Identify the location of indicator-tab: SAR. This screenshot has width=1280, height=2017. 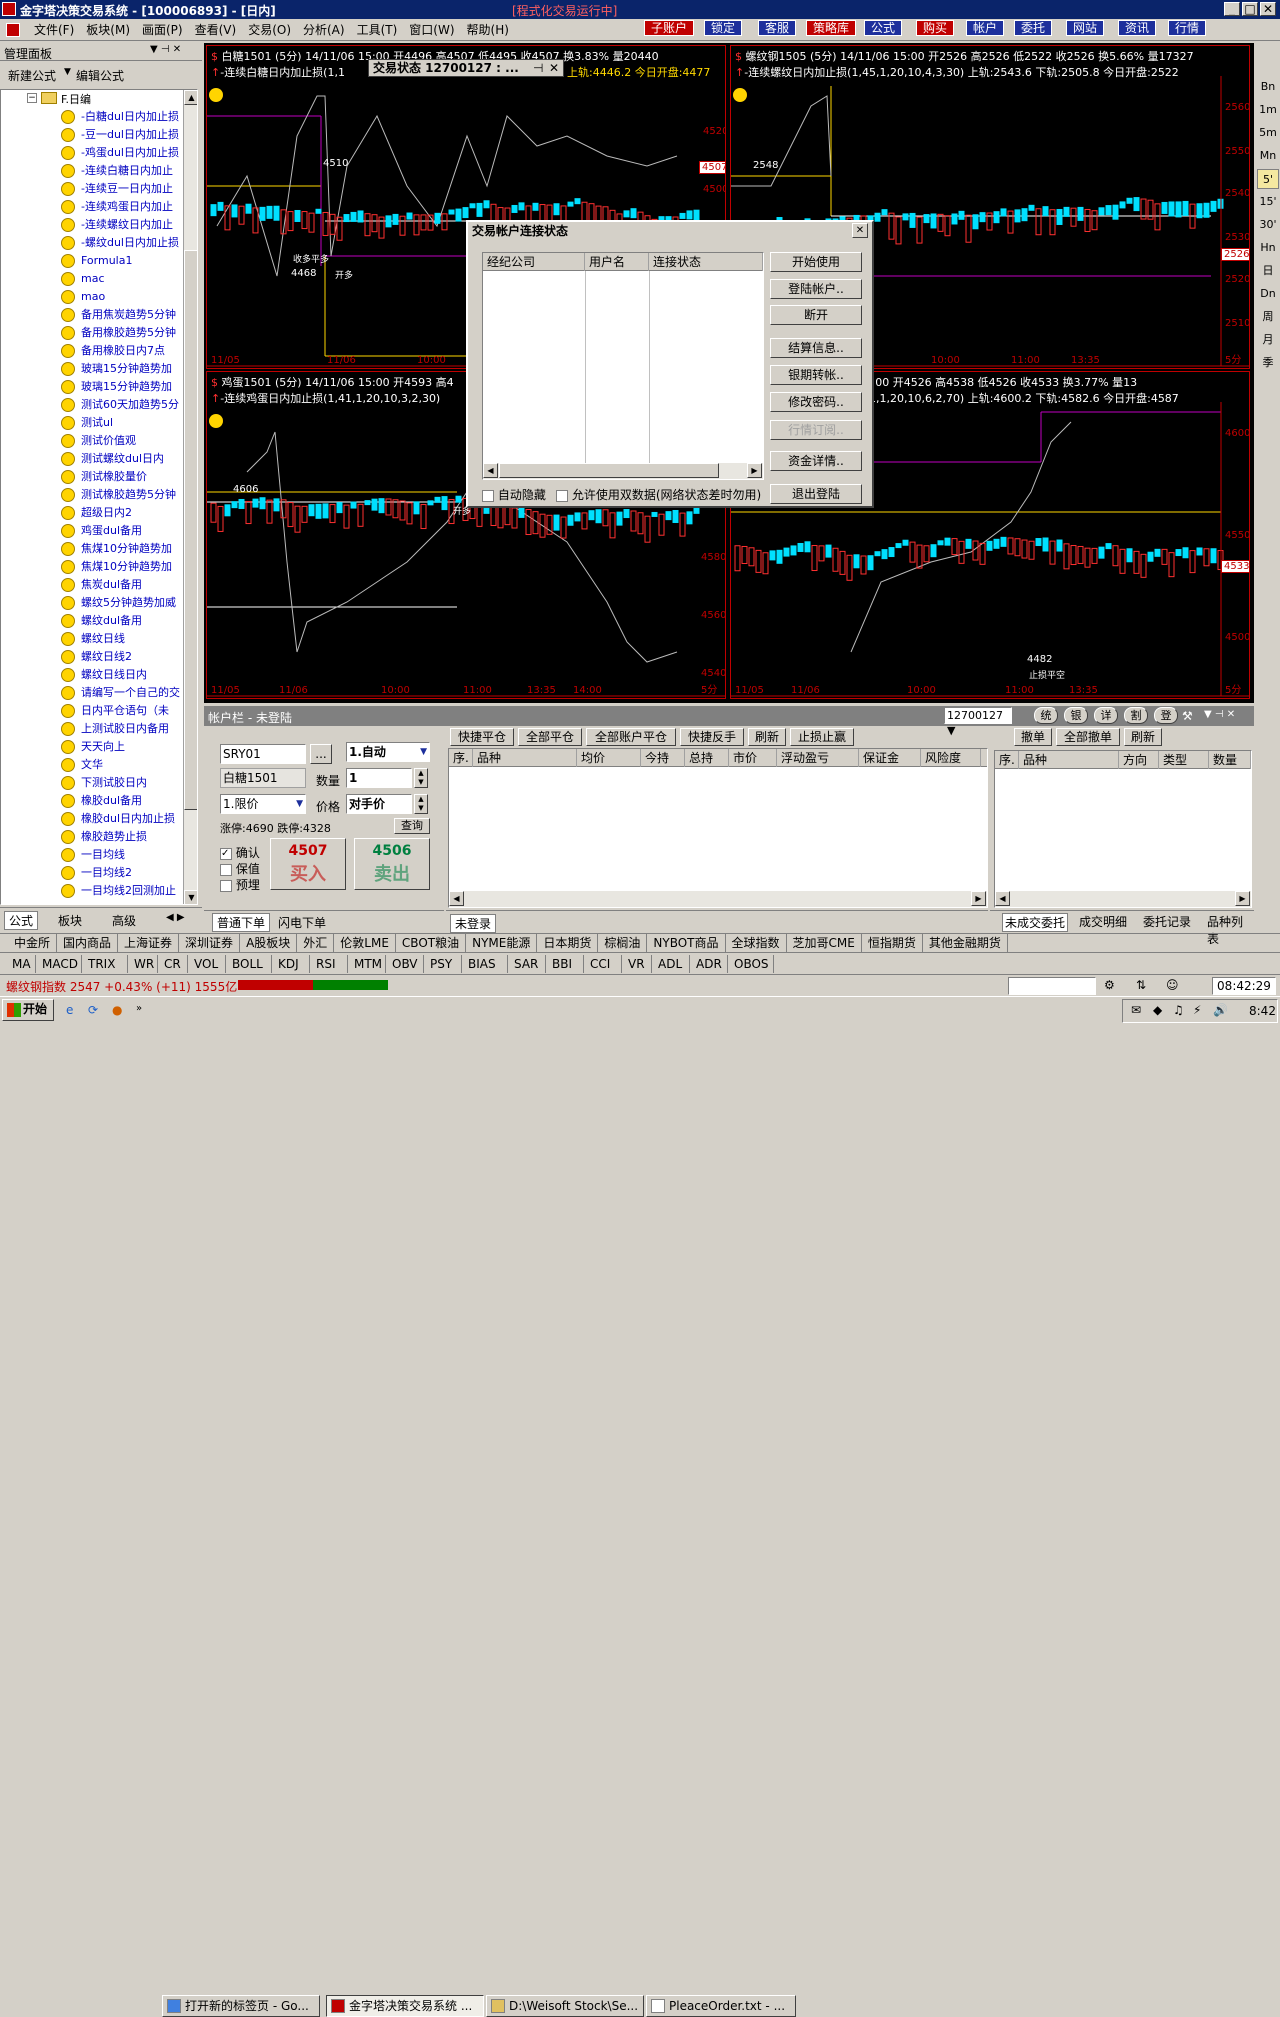
(527, 964).